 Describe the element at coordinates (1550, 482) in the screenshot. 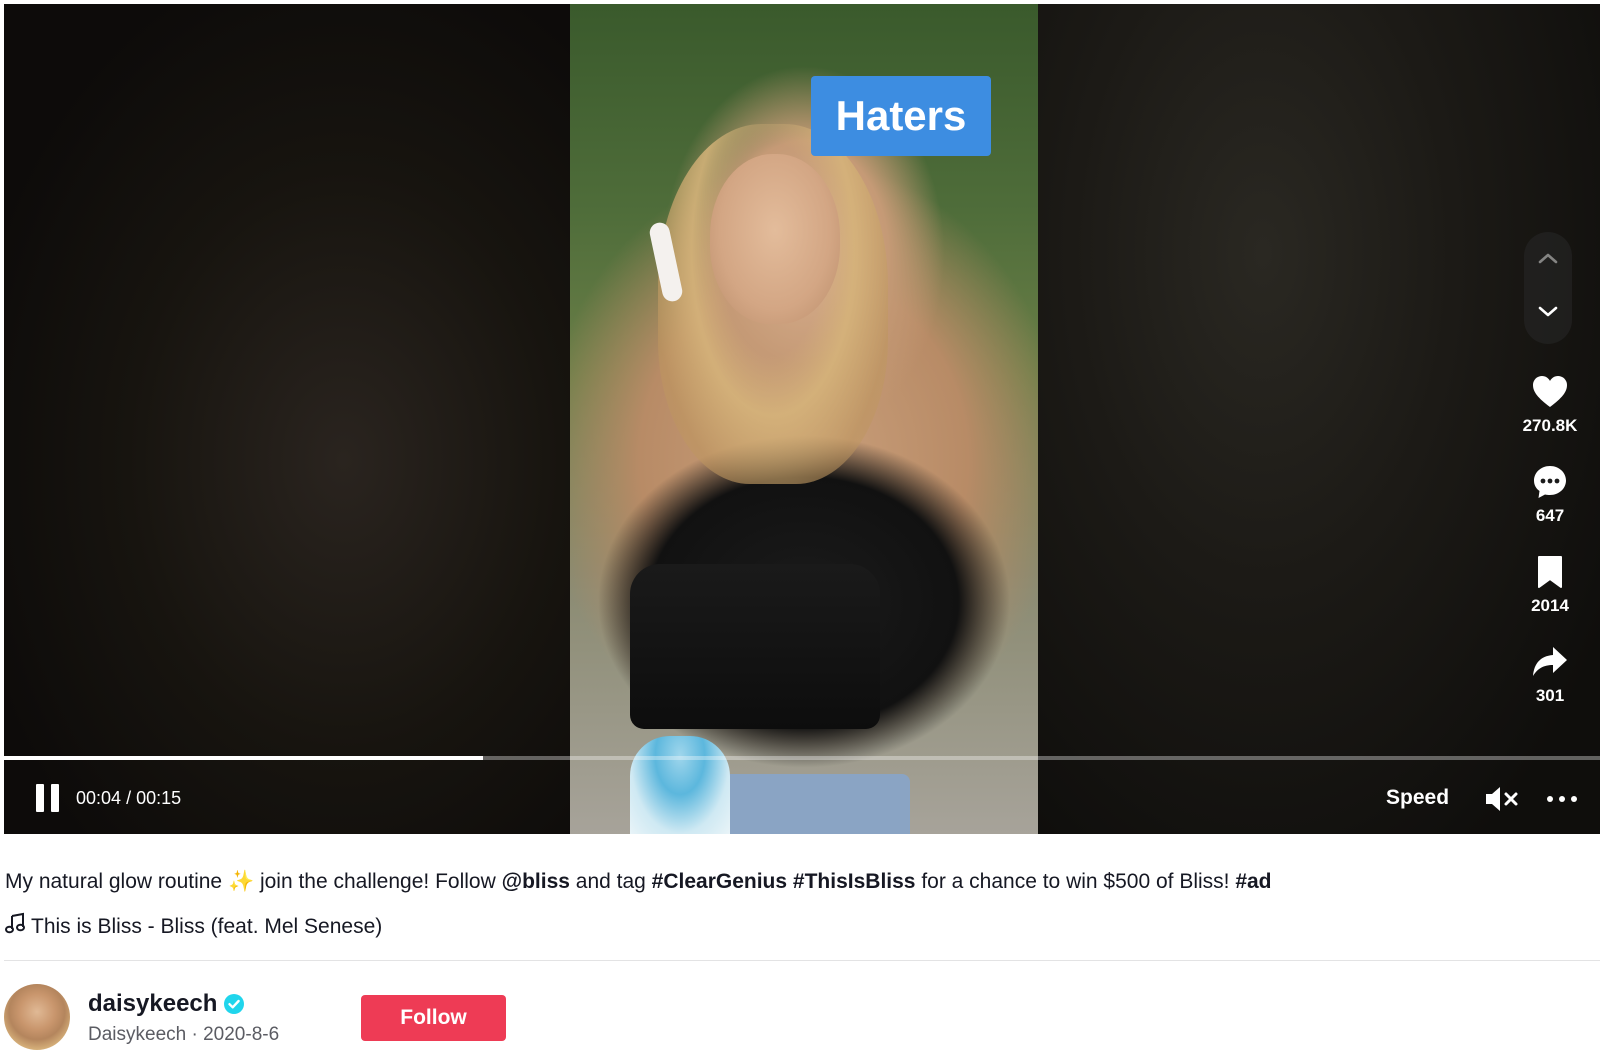

I see `comment-icon` at that location.